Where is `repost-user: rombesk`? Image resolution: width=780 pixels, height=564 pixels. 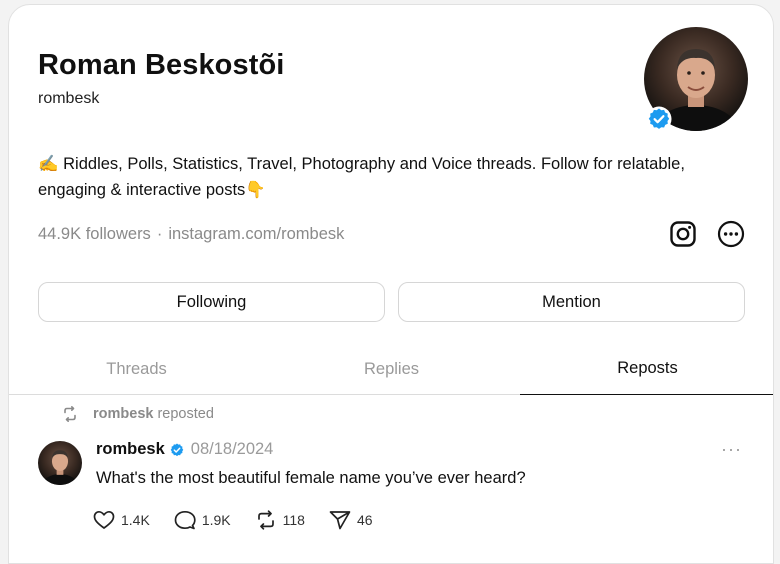 repost-user: rombesk is located at coordinates (123, 414).